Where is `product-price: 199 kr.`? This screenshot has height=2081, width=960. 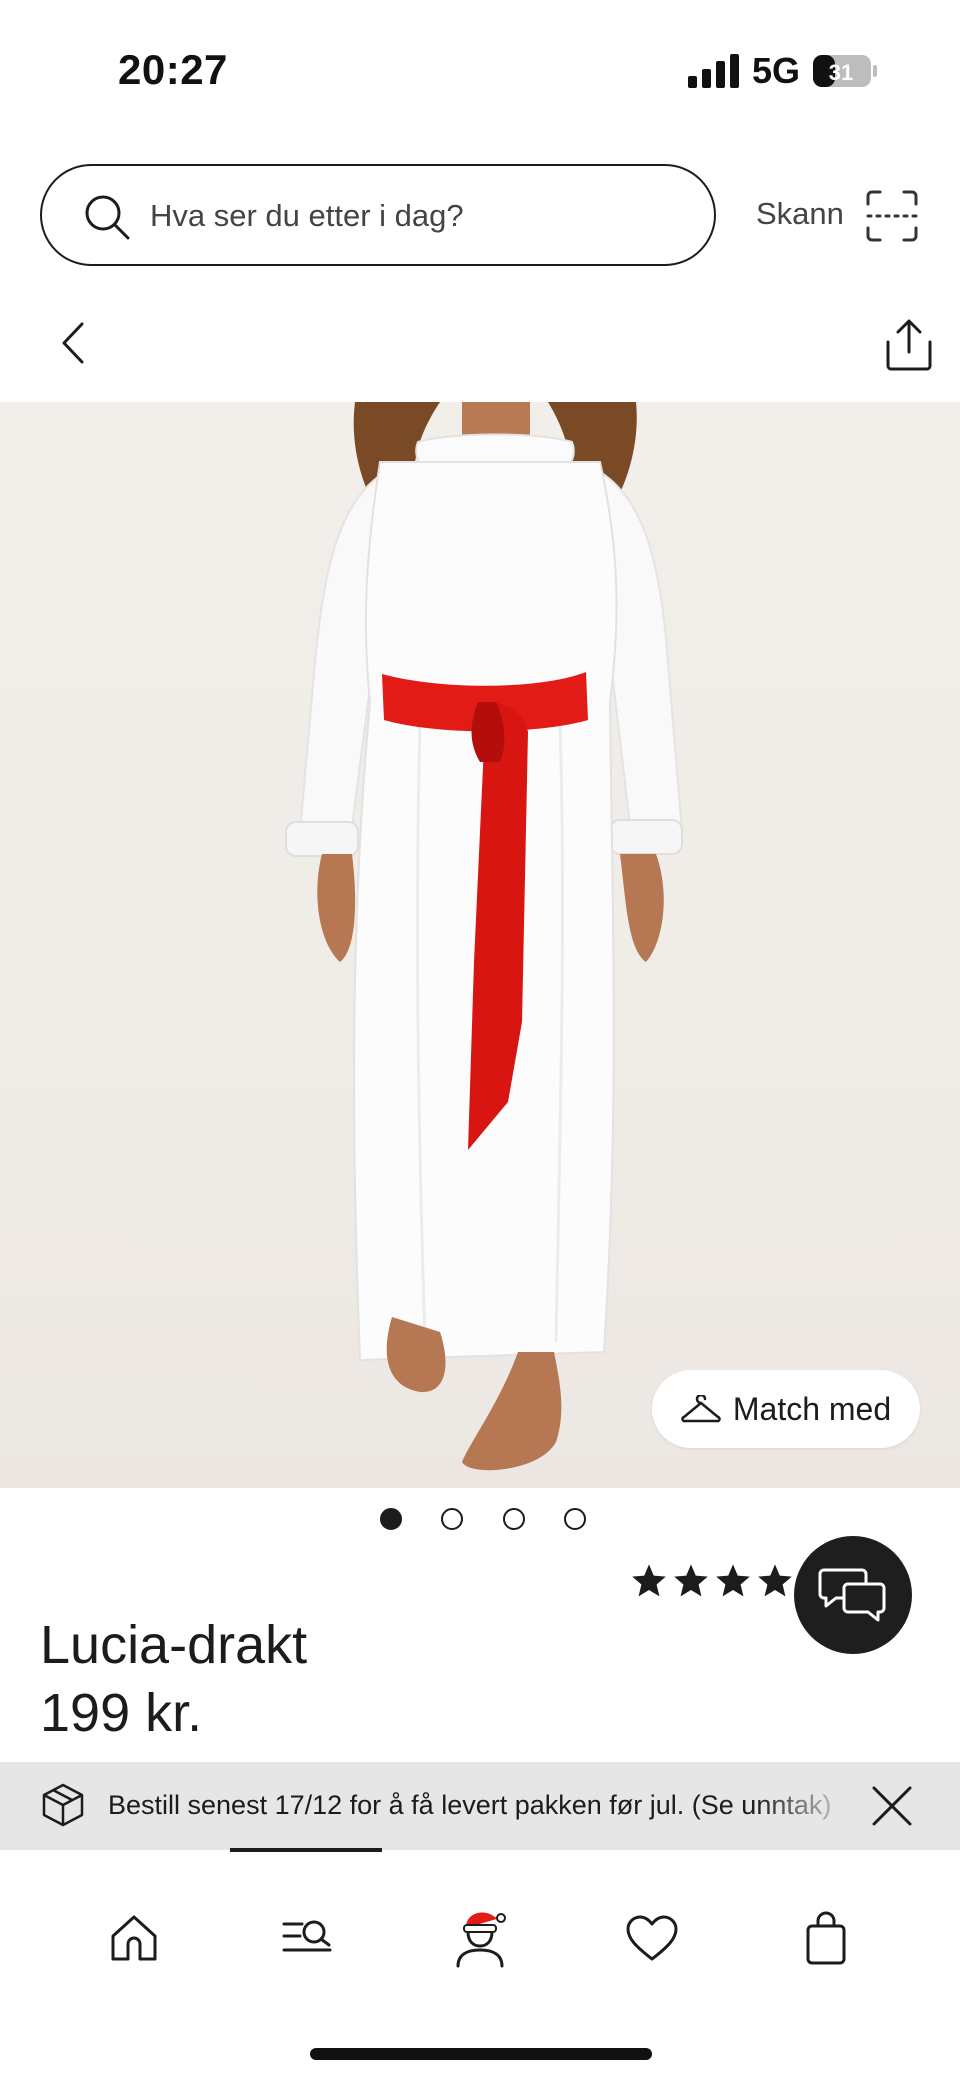 product-price: 199 kr. is located at coordinates (121, 1713).